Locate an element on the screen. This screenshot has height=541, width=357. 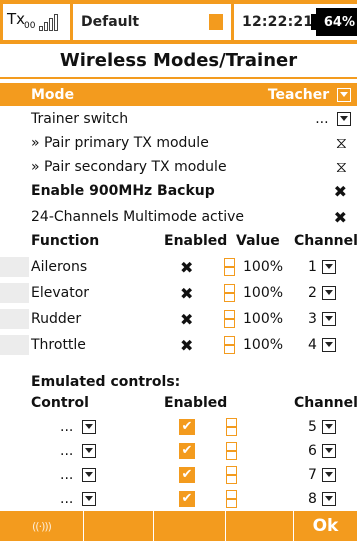
value-header: Value is located at coordinates (258, 241).